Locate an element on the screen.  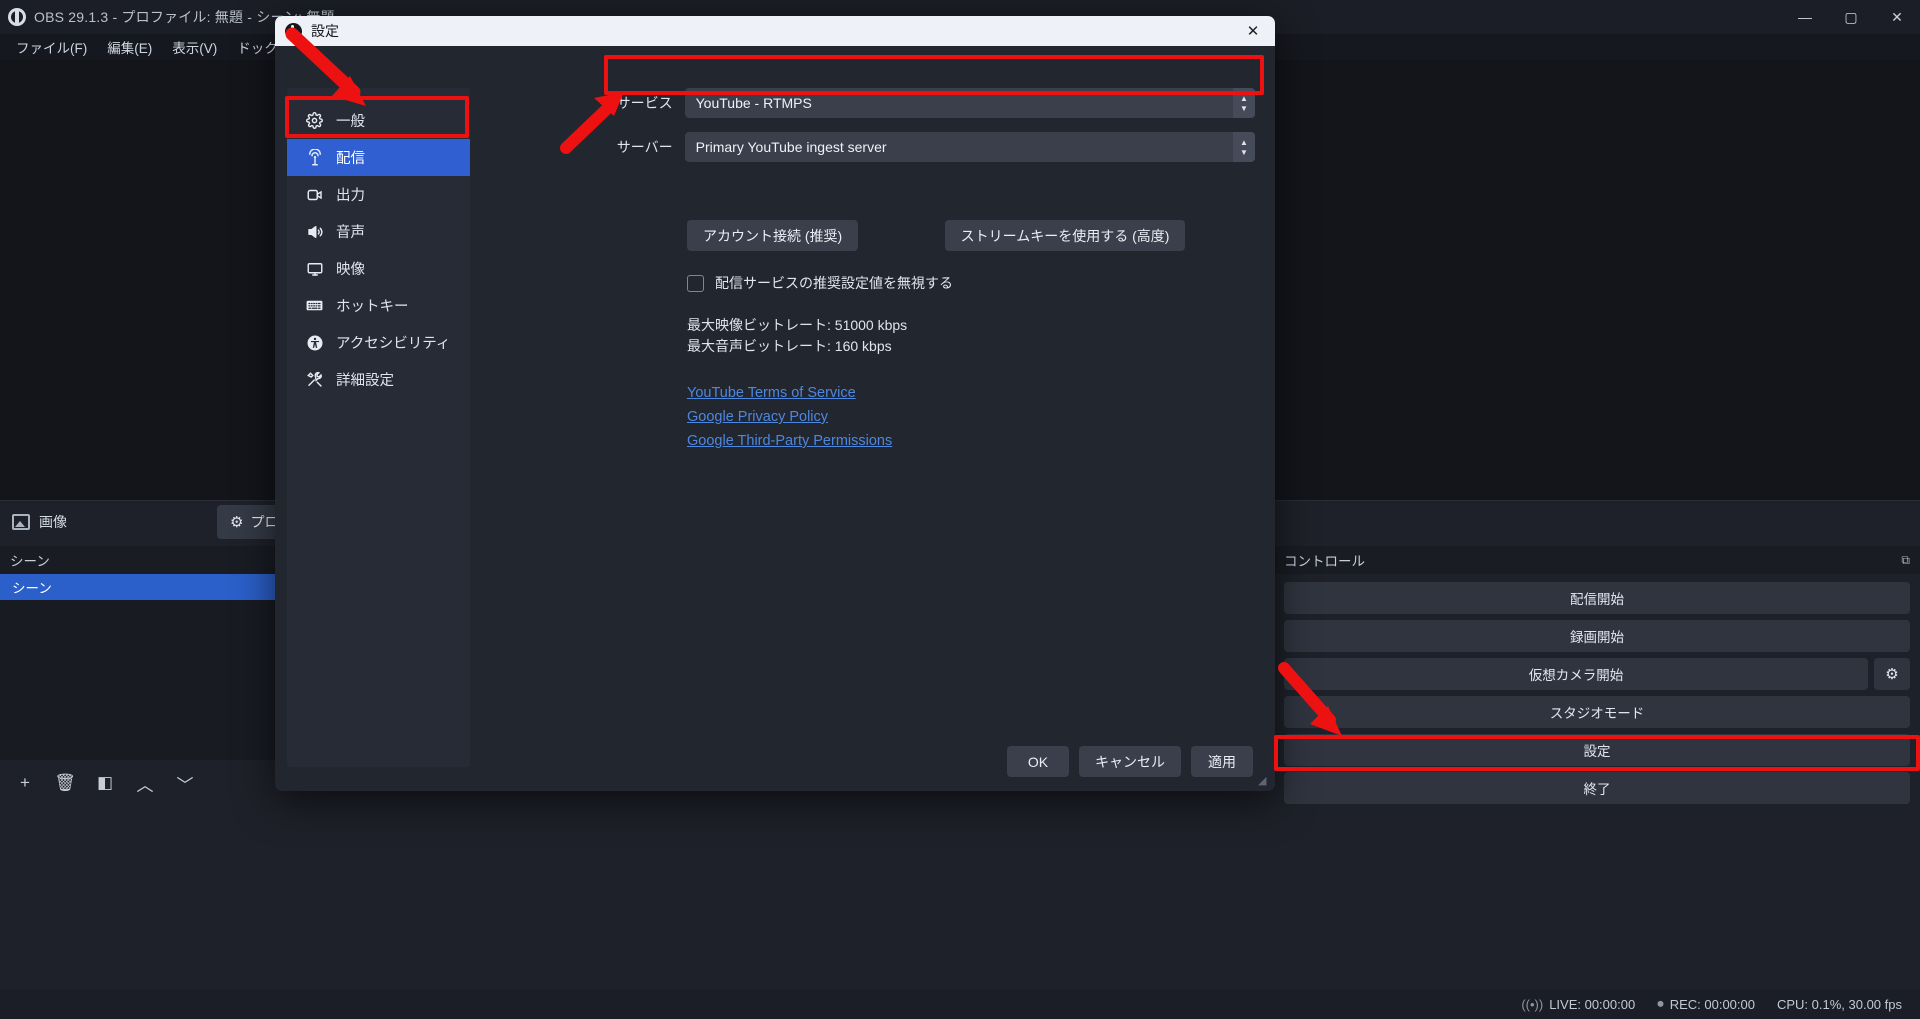
sidebar-item-label: ホットキー is located at coordinates (372, 307).